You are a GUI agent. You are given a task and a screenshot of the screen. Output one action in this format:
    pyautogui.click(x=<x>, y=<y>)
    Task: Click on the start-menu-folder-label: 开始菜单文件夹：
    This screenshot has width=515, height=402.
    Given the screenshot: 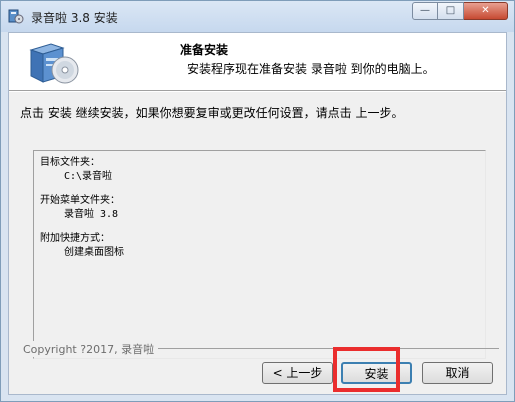 What is the action you would take?
    pyautogui.click(x=80, y=200)
    